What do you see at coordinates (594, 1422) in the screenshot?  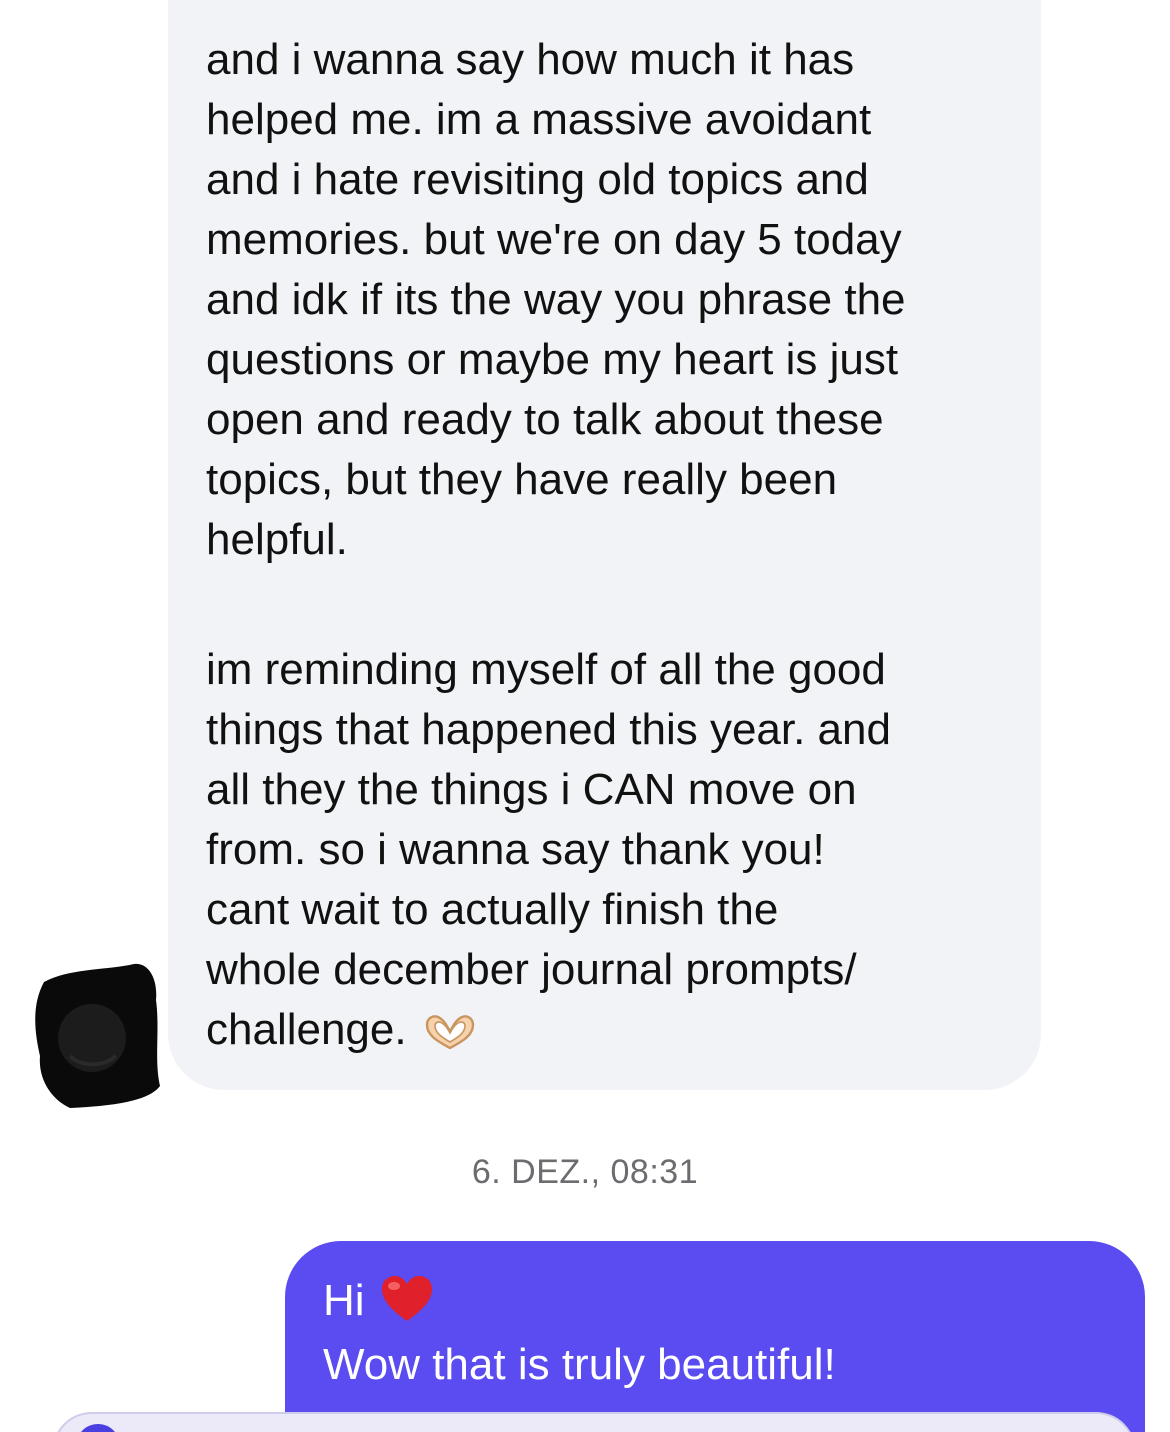 I see `message-composer` at bounding box center [594, 1422].